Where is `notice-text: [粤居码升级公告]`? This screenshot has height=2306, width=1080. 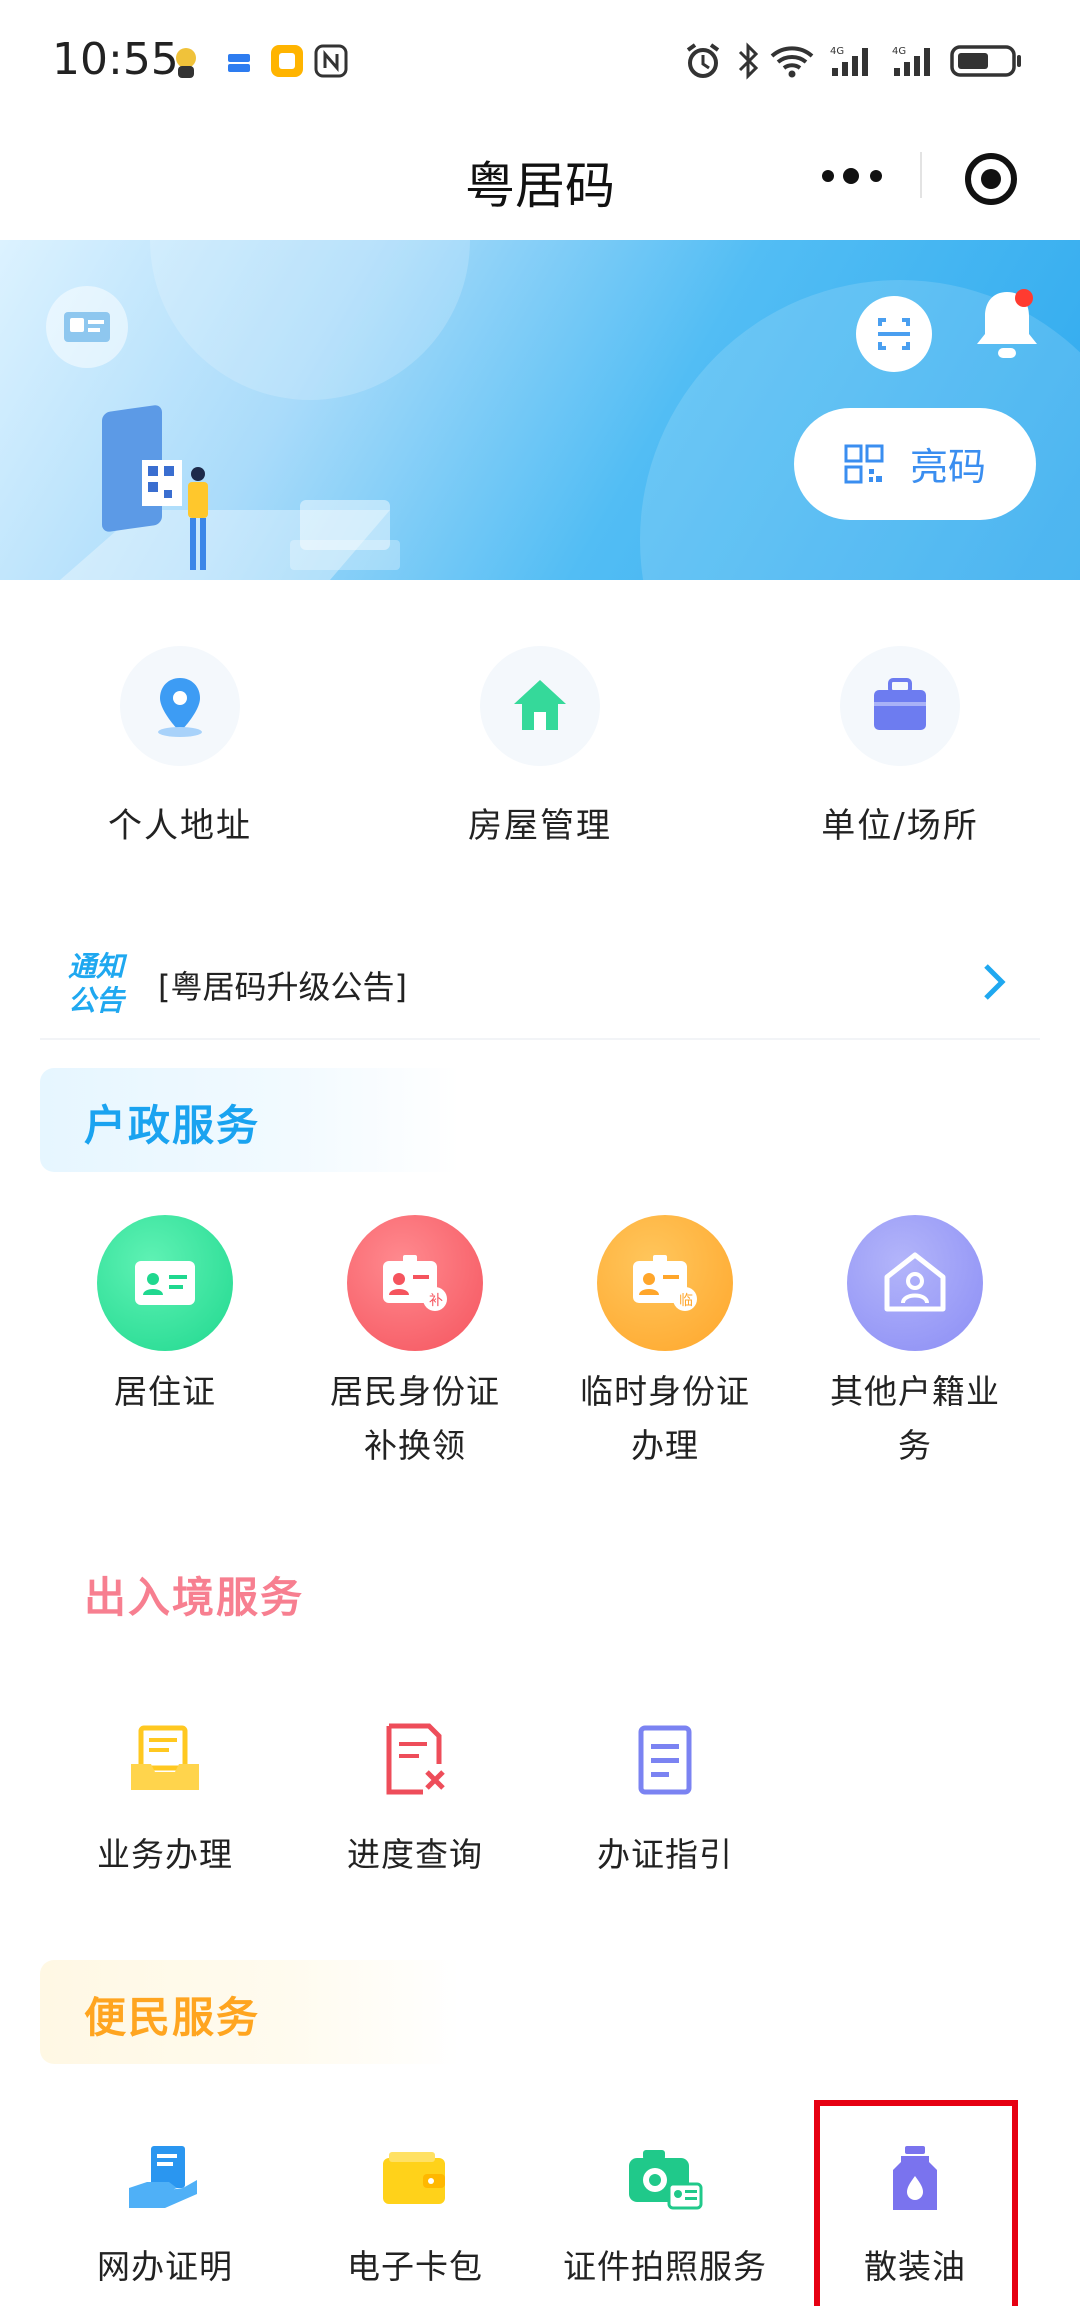 notice-text: [粤居码升级公告] is located at coordinates (282, 987).